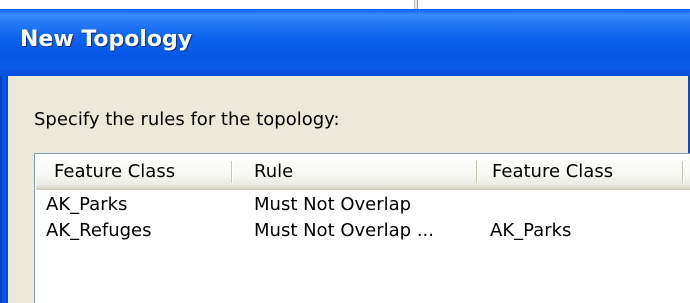  I want to click on instruction-label: Specify the rules for the topology:, so click(187, 119).